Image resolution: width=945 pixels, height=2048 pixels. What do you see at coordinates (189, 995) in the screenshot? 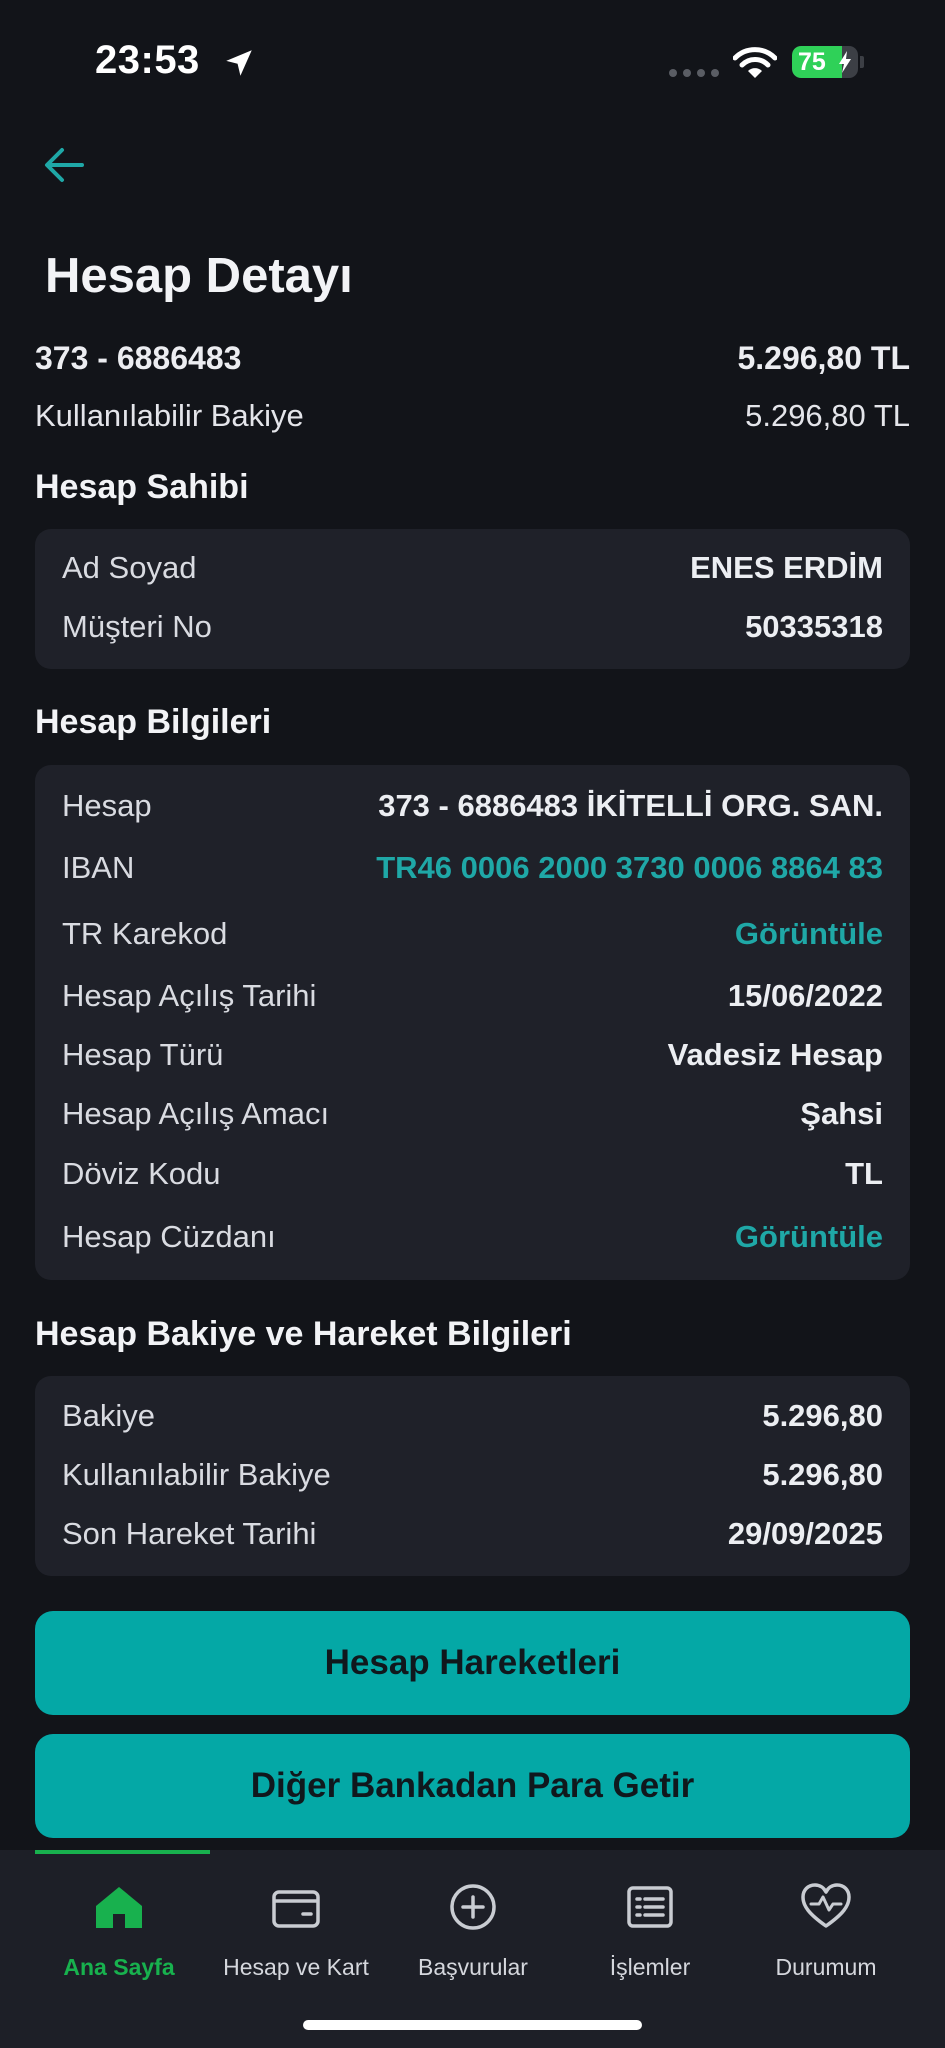
I see `row-label: Hesap Açılış Tarihi` at bounding box center [189, 995].